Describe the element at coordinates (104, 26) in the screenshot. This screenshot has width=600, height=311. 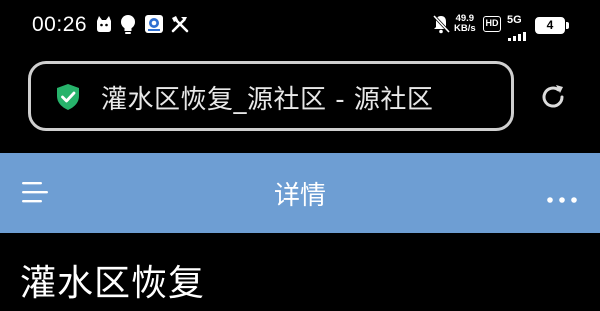
I see `cat-app-icon` at that location.